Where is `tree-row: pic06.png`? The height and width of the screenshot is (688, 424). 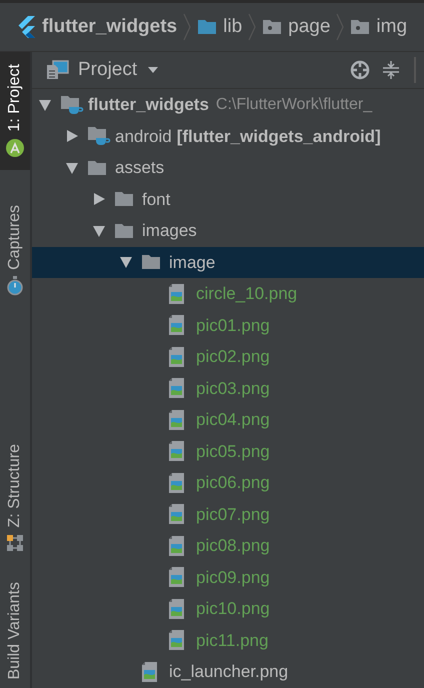
tree-row: pic06.png is located at coordinates (228, 482).